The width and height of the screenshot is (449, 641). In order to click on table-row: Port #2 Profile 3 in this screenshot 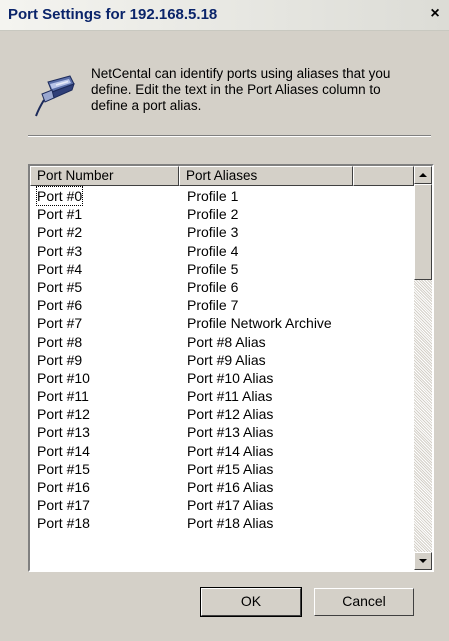, I will do `click(222, 232)`.